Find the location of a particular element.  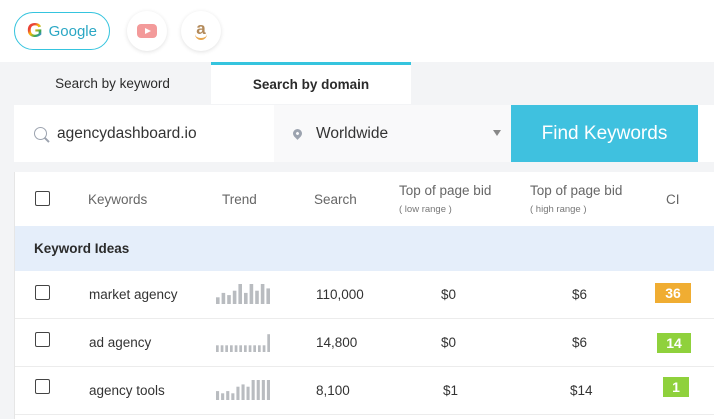

header-bid-low-sub: ( low range ) is located at coordinates (425, 209).